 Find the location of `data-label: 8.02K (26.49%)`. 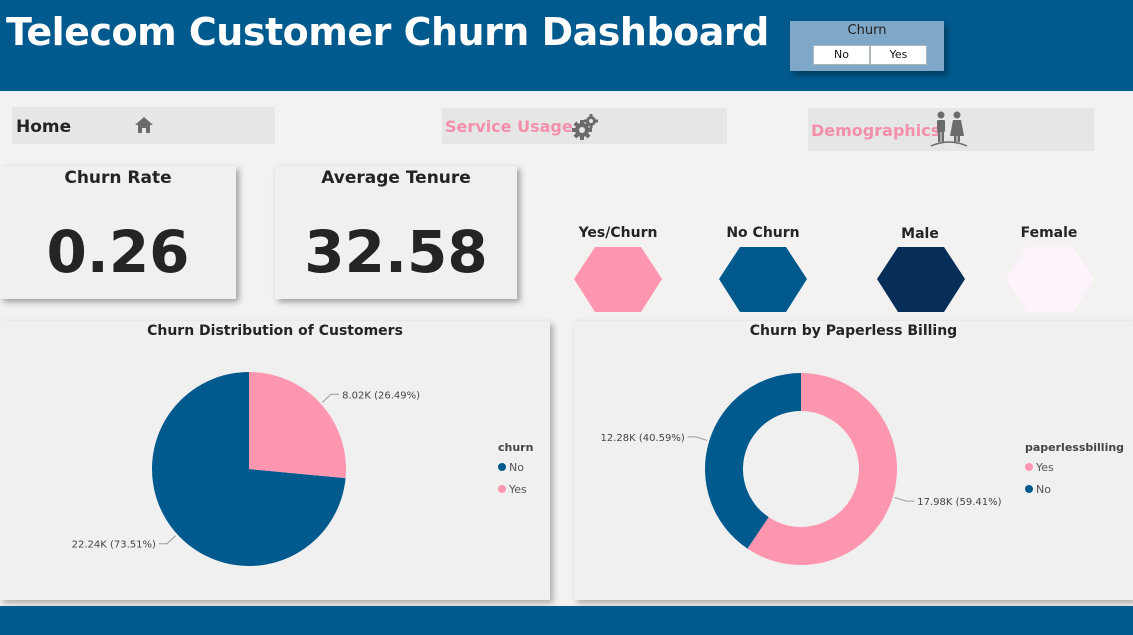

data-label: 8.02K (26.49%) is located at coordinates (381, 395).